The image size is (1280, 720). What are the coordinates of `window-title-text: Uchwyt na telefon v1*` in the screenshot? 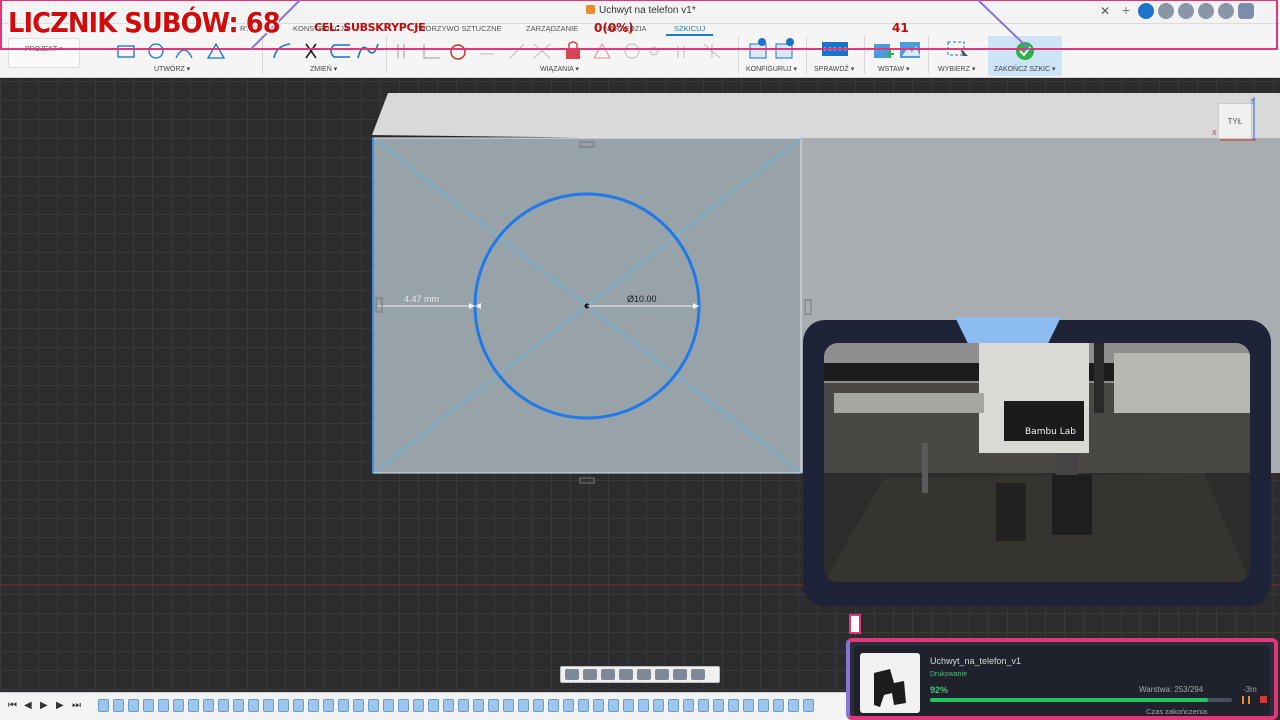 It's located at (647, 10).